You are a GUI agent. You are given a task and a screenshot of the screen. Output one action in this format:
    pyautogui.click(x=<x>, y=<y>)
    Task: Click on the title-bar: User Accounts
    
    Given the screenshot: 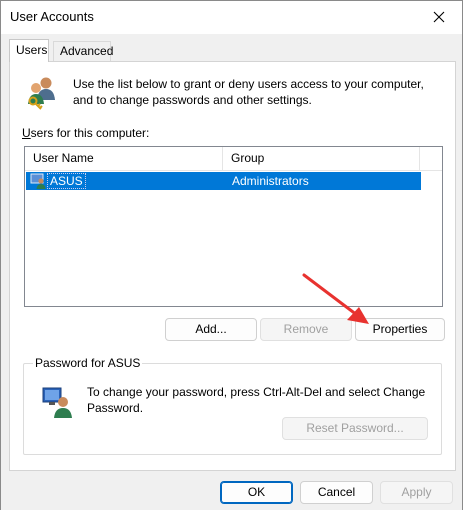 What is the action you would take?
    pyautogui.click(x=231, y=17)
    